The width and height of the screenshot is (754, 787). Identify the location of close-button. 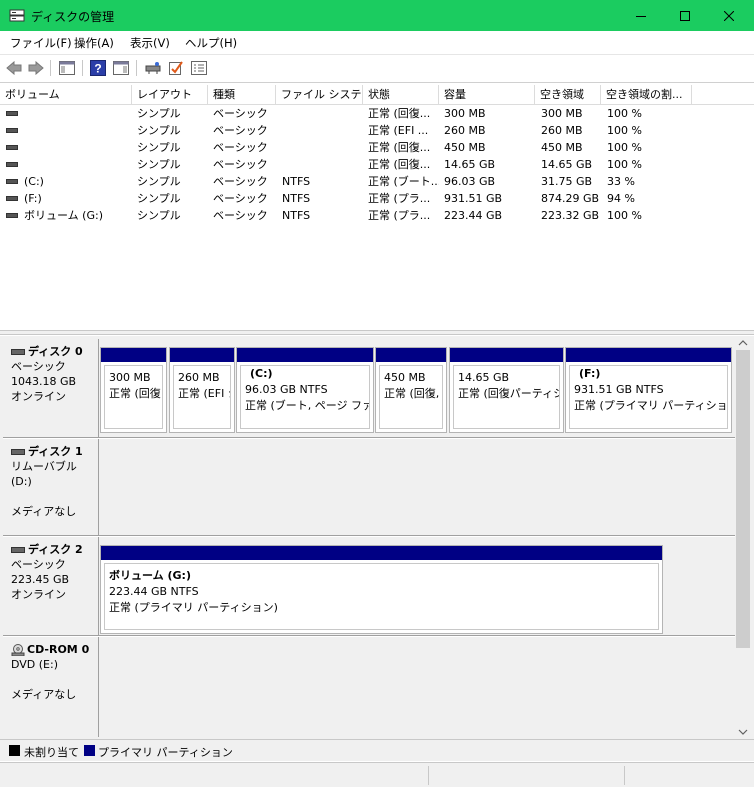
(729, 15).